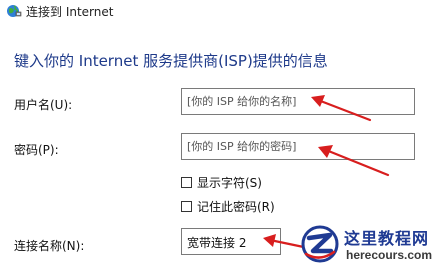 This screenshot has height=266, width=432. Describe the element at coordinates (236, 207) in the screenshot. I see `remember-password-label: 记住此密码(R)` at that location.